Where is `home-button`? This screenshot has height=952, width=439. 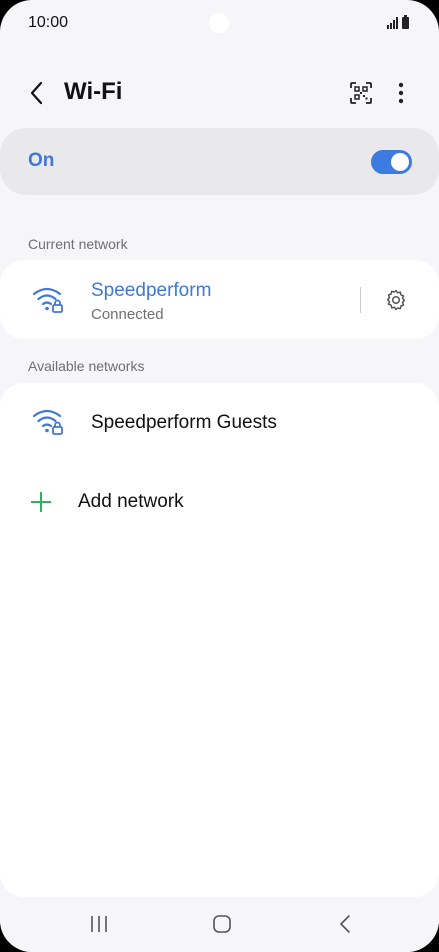
home-button is located at coordinates (222, 924).